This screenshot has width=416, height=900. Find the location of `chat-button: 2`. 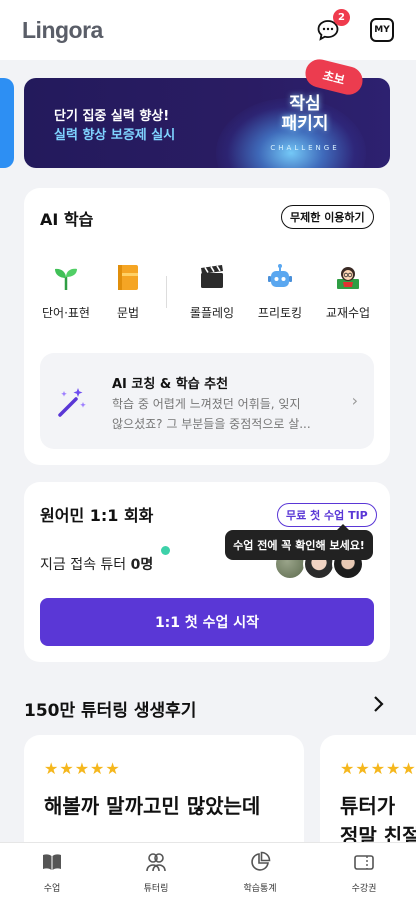

chat-button: 2 is located at coordinates (333, 25).